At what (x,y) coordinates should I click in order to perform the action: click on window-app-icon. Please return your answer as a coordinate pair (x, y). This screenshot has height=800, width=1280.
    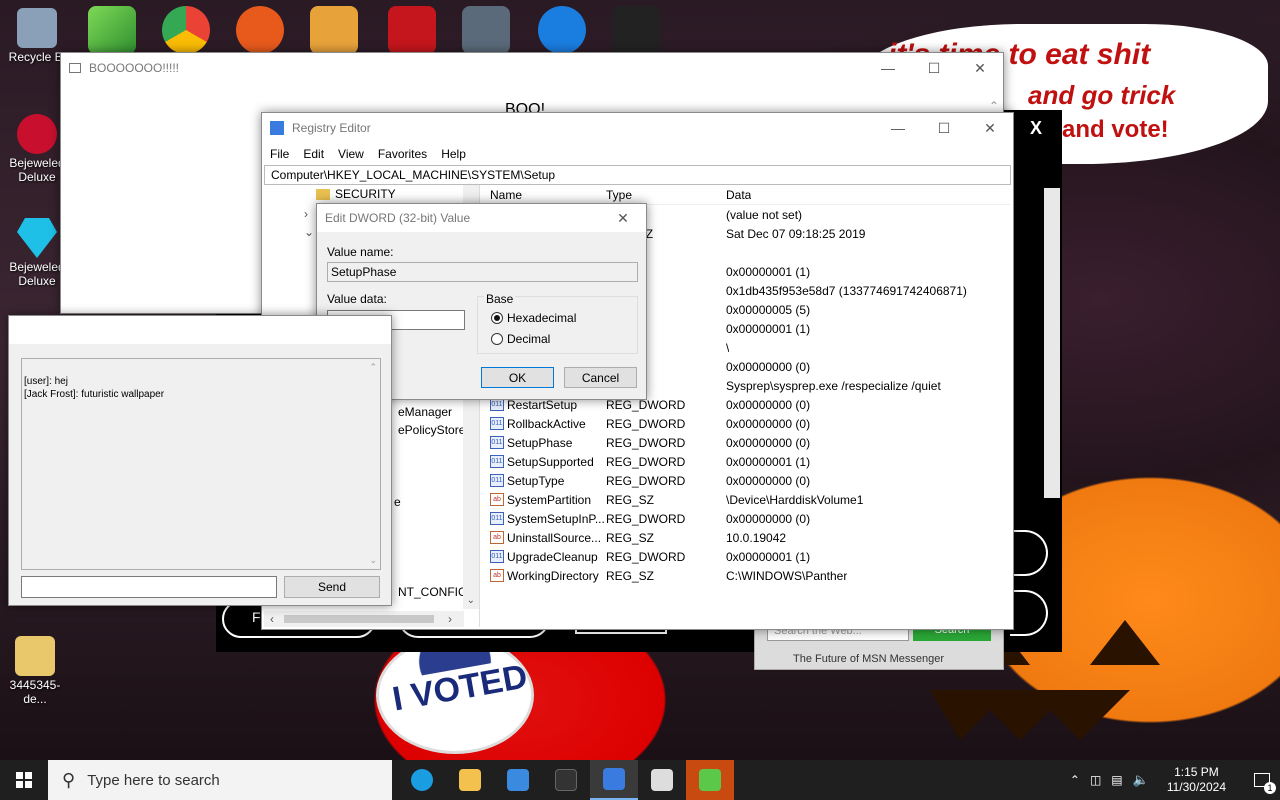
    Looking at the image, I should click on (75, 68).